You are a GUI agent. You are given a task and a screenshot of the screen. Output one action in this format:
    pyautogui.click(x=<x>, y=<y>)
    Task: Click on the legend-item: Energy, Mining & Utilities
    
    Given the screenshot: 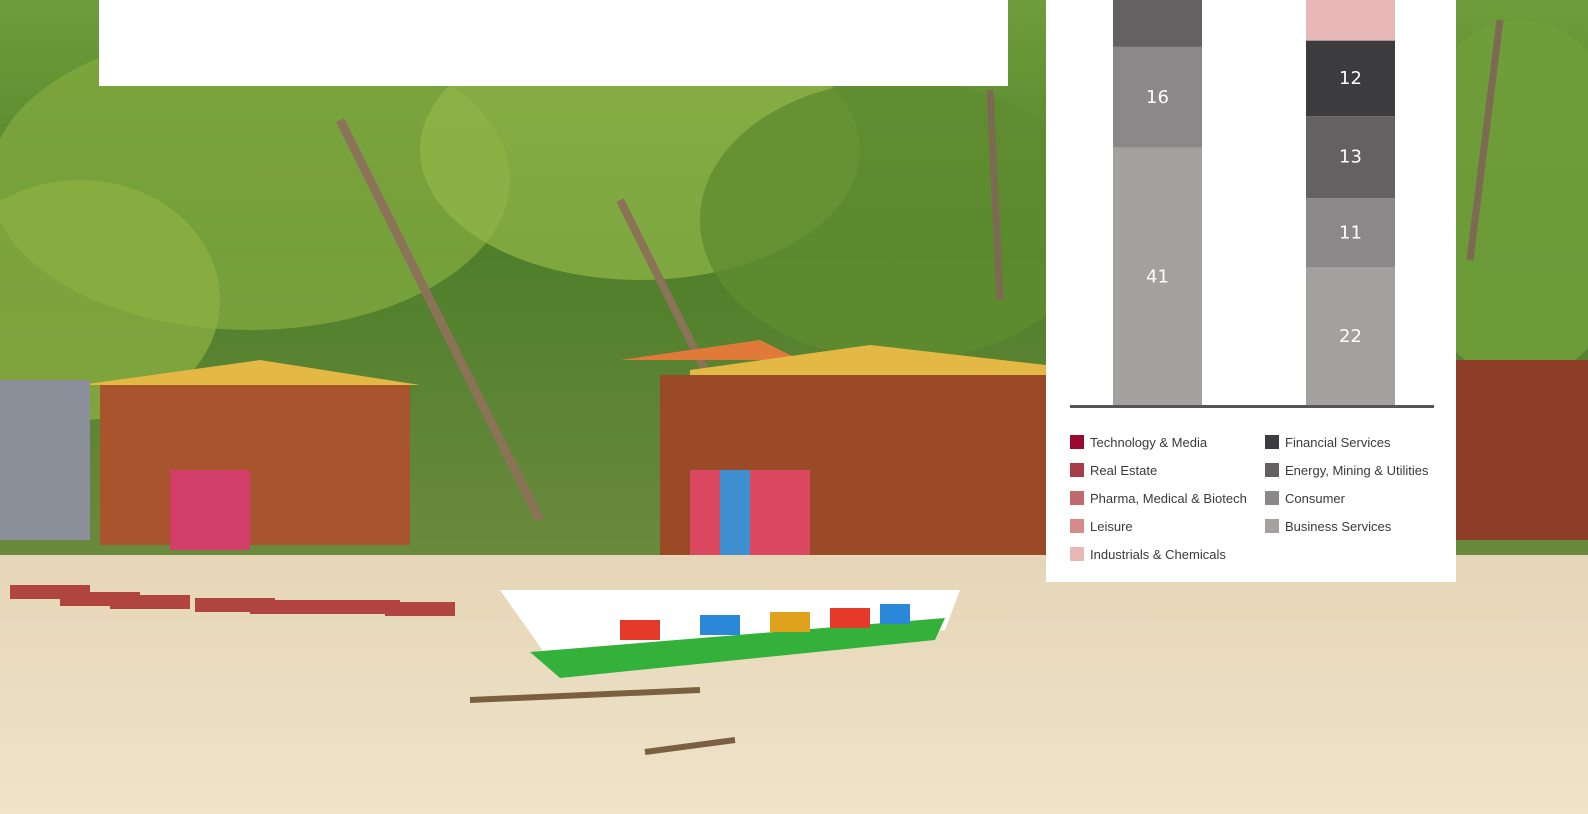 What is the action you would take?
    pyautogui.click(x=1347, y=470)
    